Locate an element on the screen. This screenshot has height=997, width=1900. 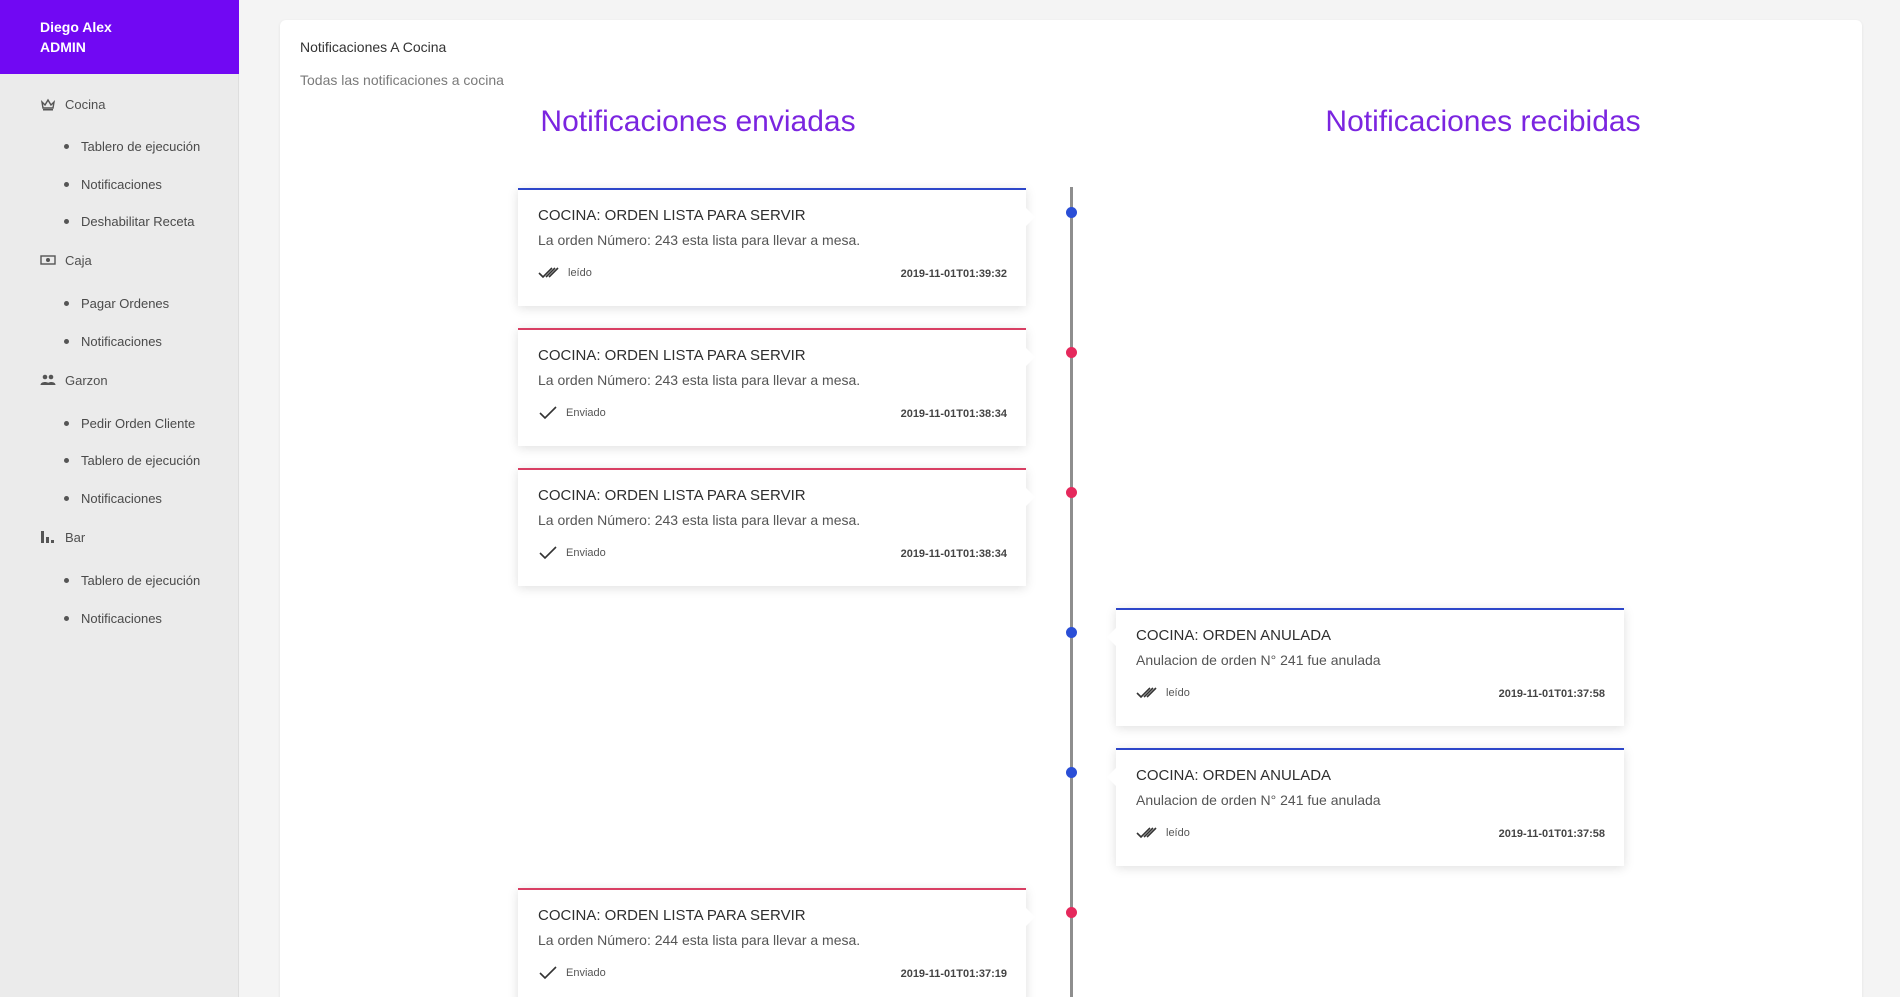
user-role: ADMIN is located at coordinates (63, 47).